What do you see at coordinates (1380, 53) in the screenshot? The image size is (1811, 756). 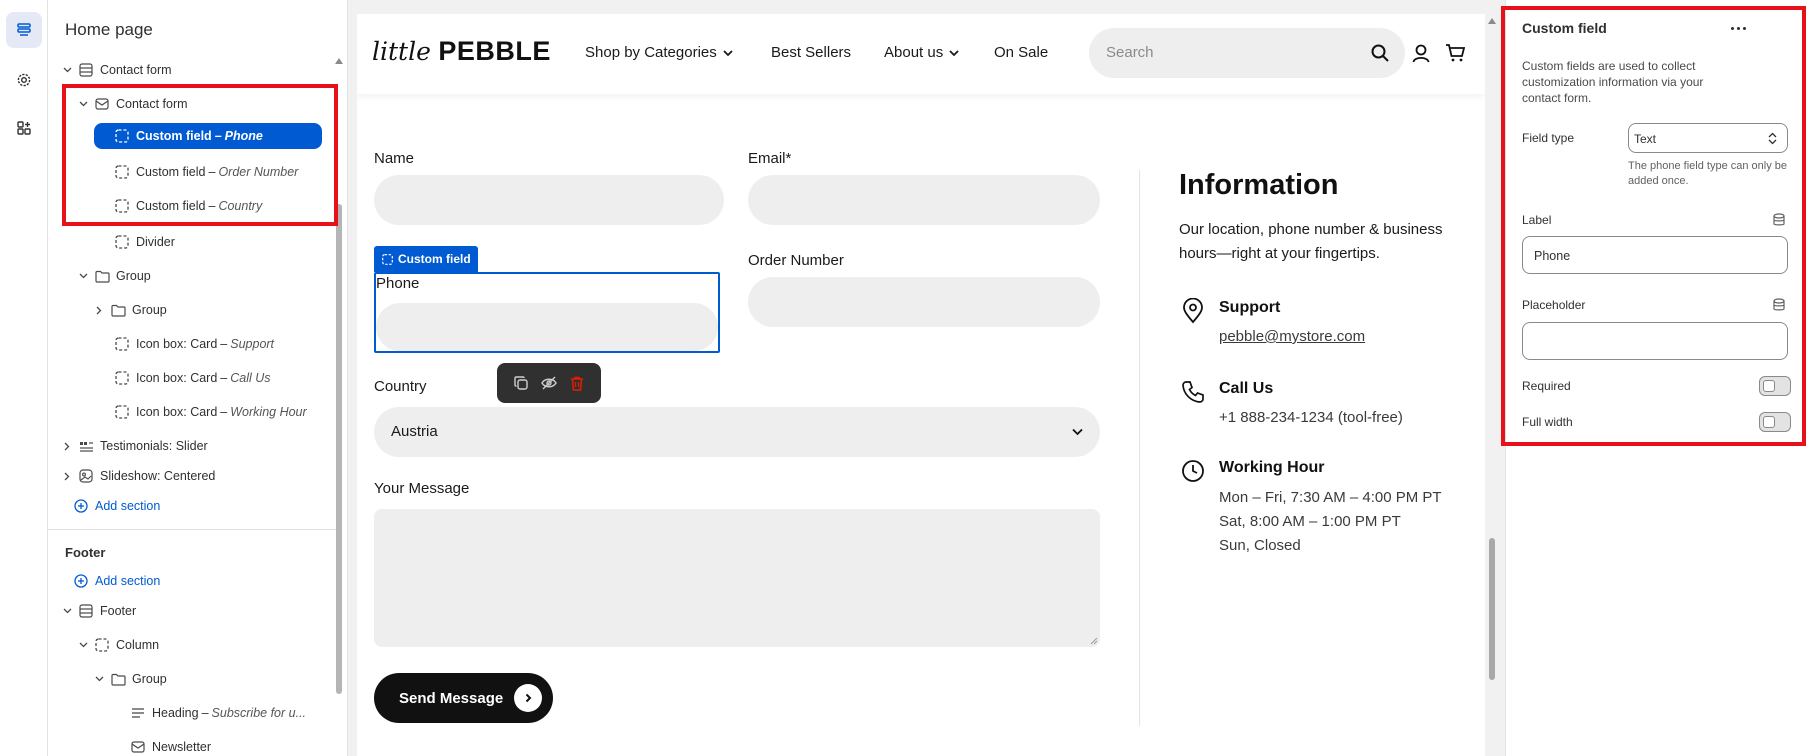 I see `search-icon` at bounding box center [1380, 53].